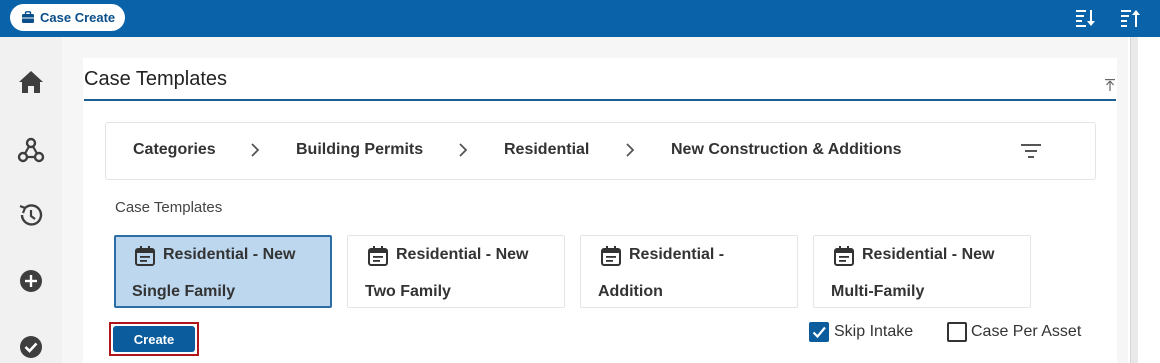 The height and width of the screenshot is (363, 1160). I want to click on vertical-scrollbar, so click(1134, 200).